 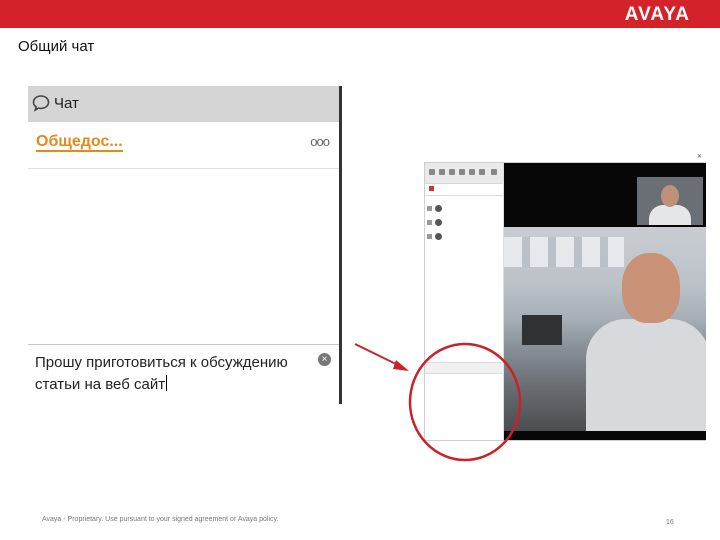 I want to click on text-cursor, so click(x=167, y=383).